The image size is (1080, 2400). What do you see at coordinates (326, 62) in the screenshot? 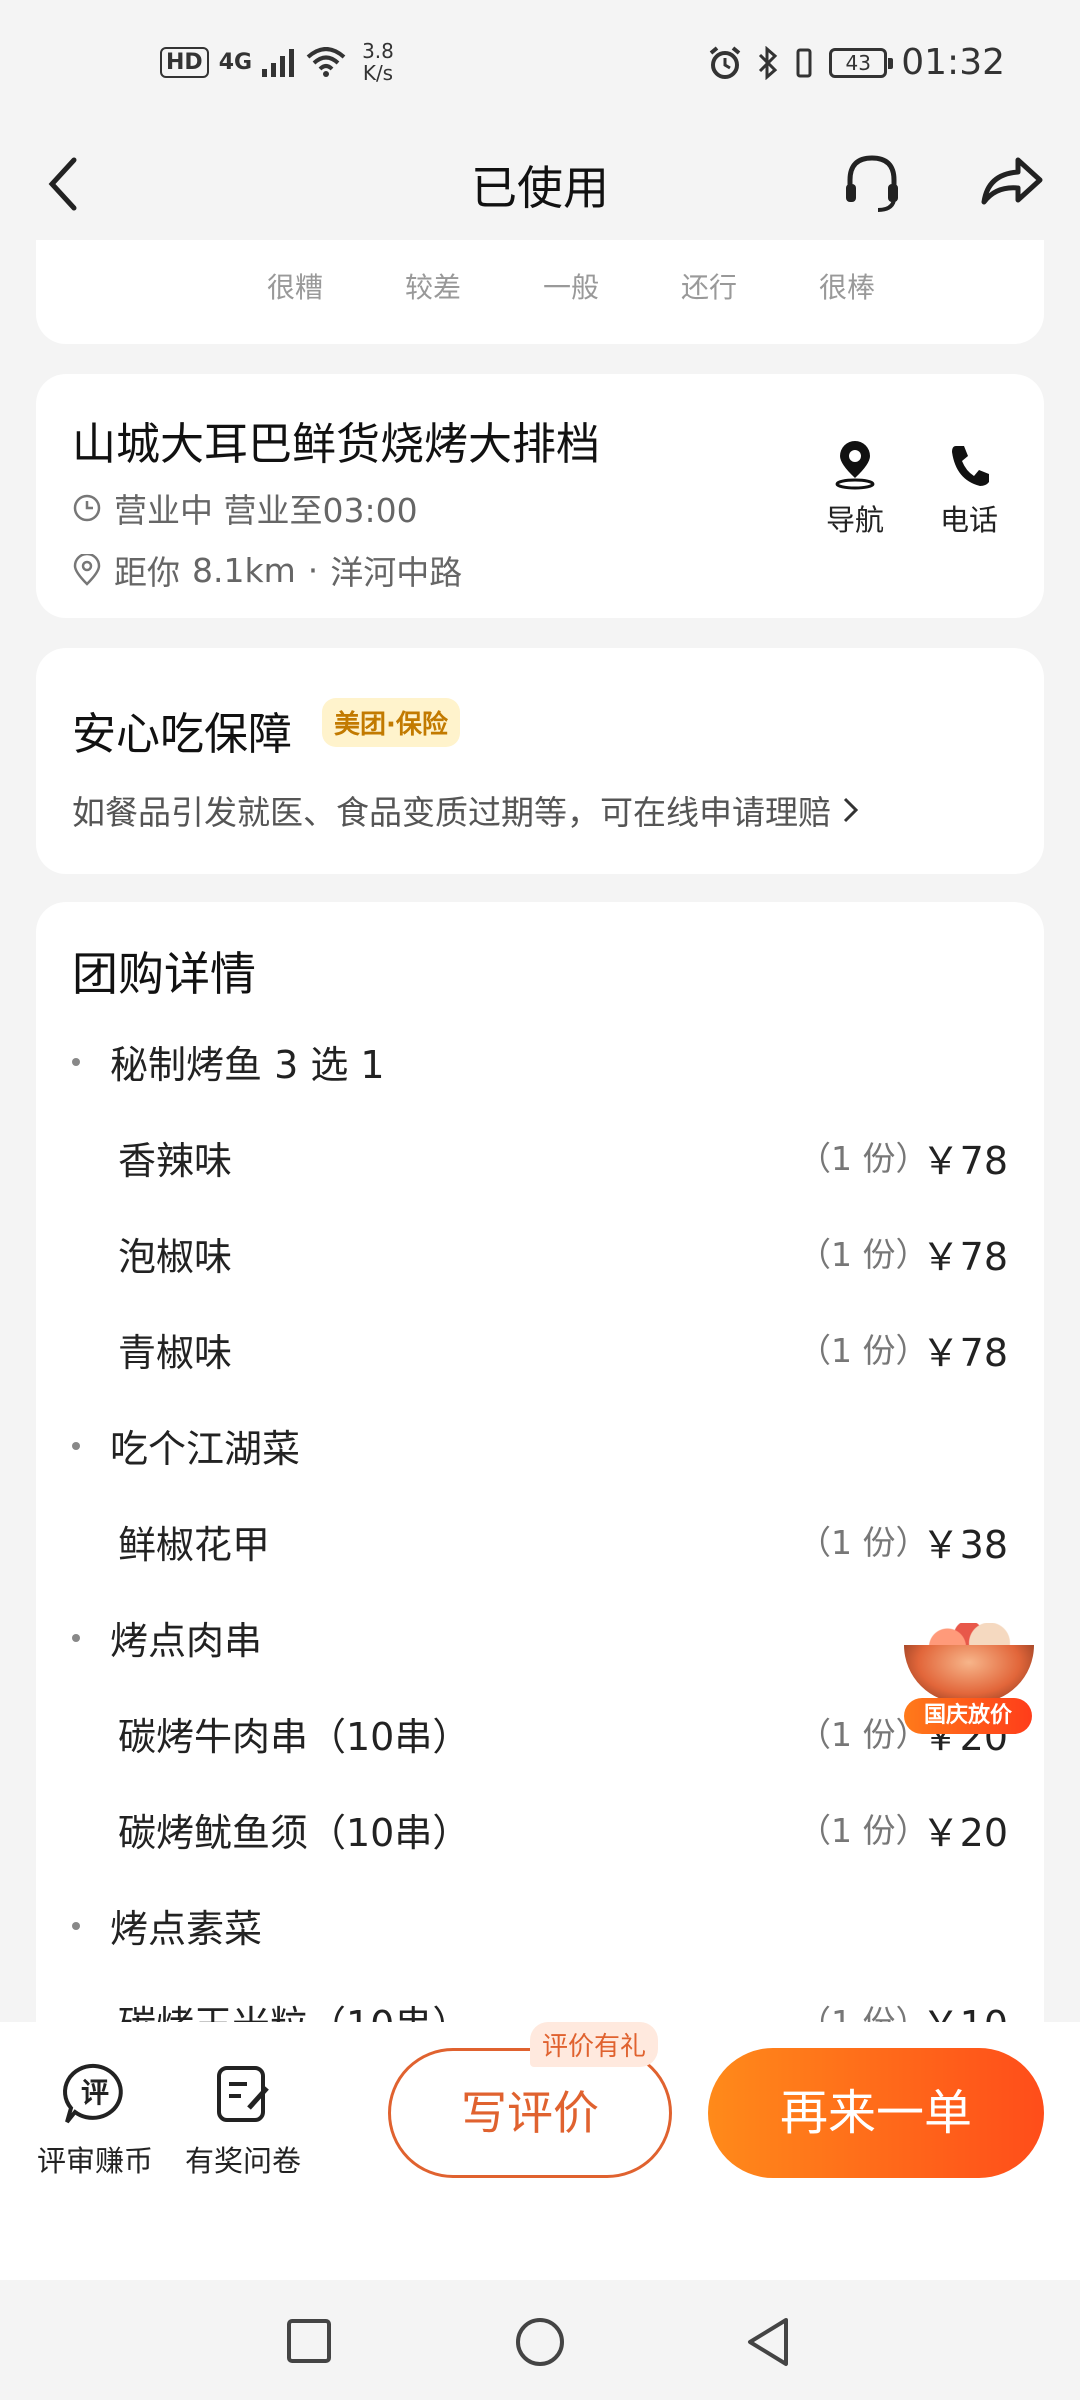
I see `wifi-icon` at bounding box center [326, 62].